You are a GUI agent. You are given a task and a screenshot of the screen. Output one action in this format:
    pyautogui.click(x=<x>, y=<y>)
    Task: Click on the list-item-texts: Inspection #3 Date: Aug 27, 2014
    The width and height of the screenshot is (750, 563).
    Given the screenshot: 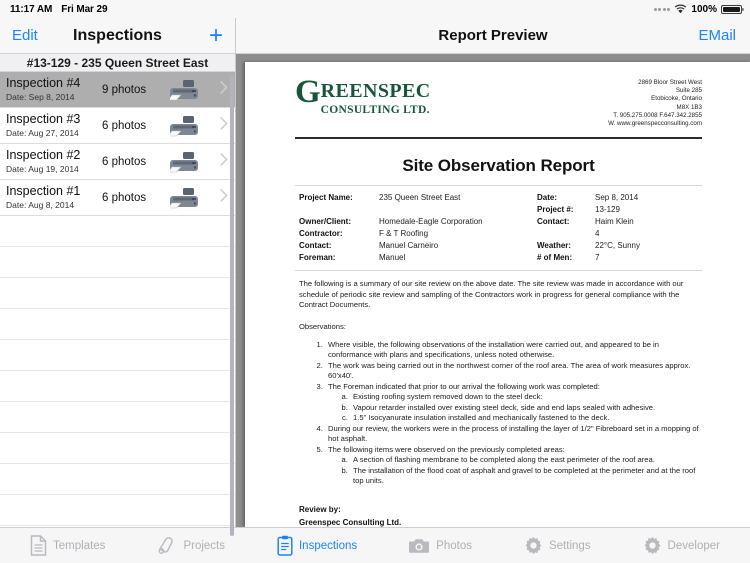 What is the action you would take?
    pyautogui.click(x=54, y=125)
    